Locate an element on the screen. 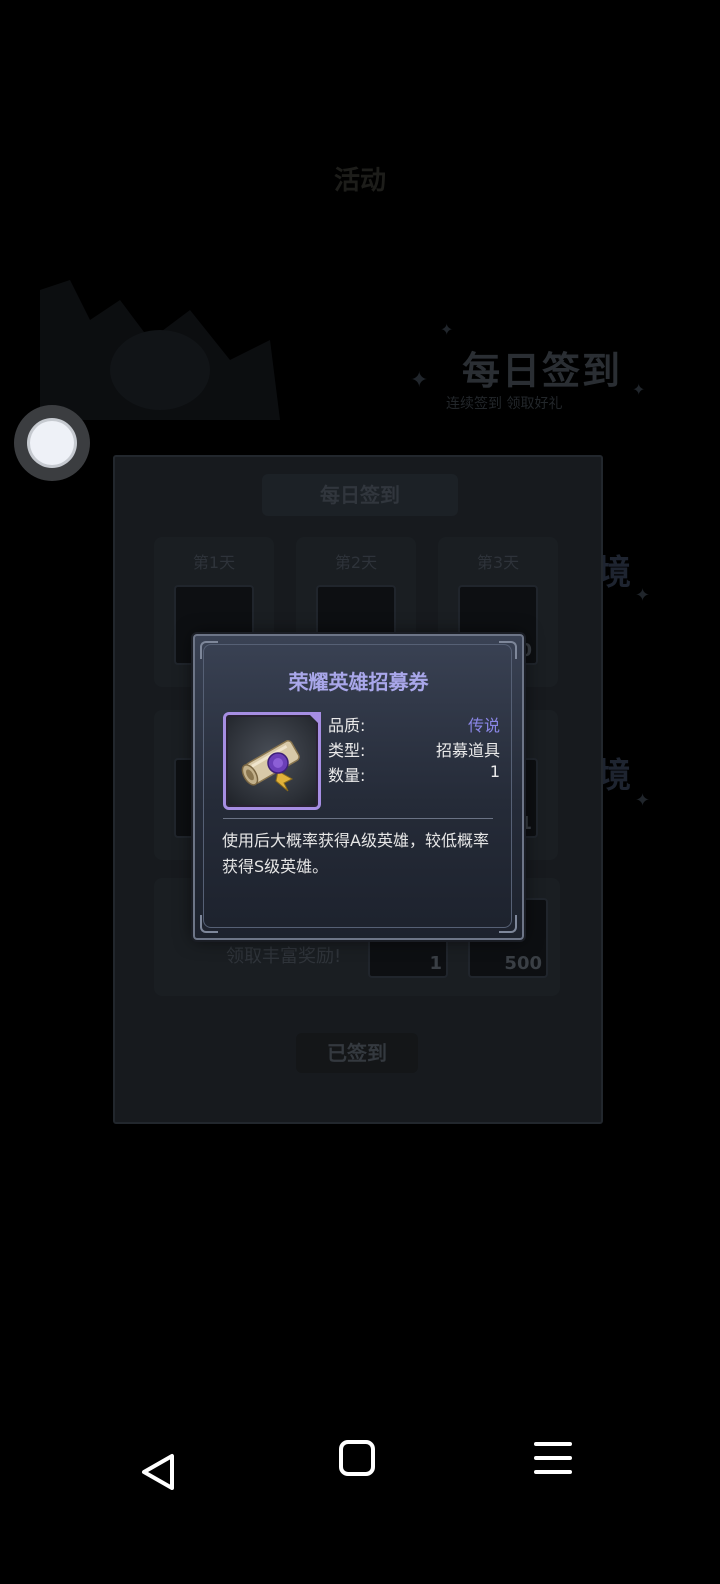 The image size is (720, 1584). quality-label: 品质: is located at coordinates (347, 725).